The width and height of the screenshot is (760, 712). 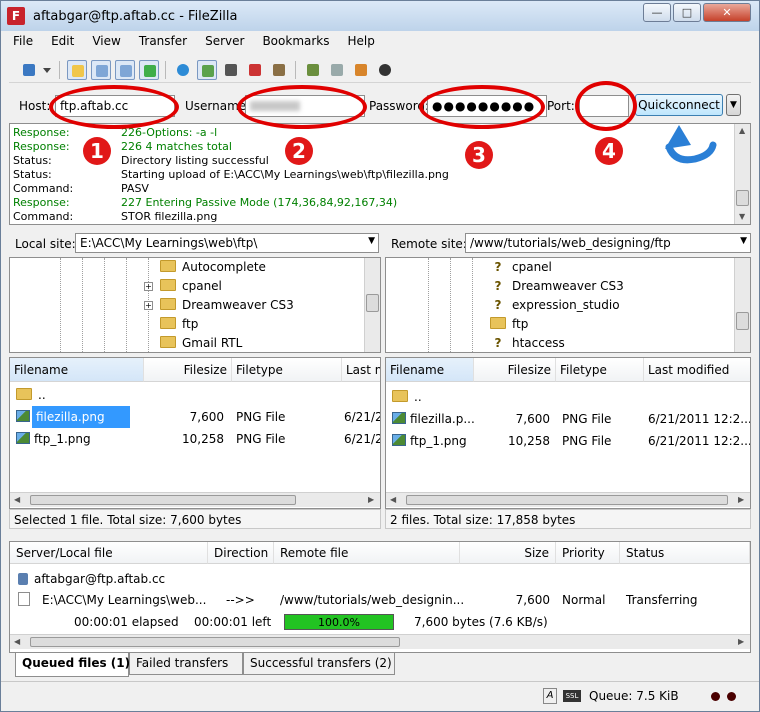 I want to click on menu-server: Server, so click(x=224, y=41).